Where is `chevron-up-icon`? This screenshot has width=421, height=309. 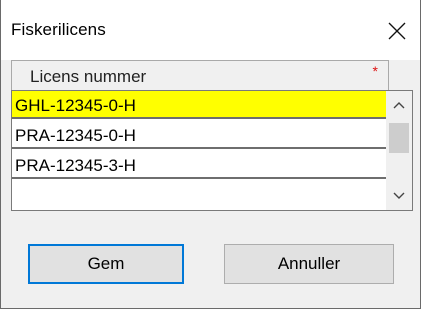
chevron-up-icon is located at coordinates (399, 105).